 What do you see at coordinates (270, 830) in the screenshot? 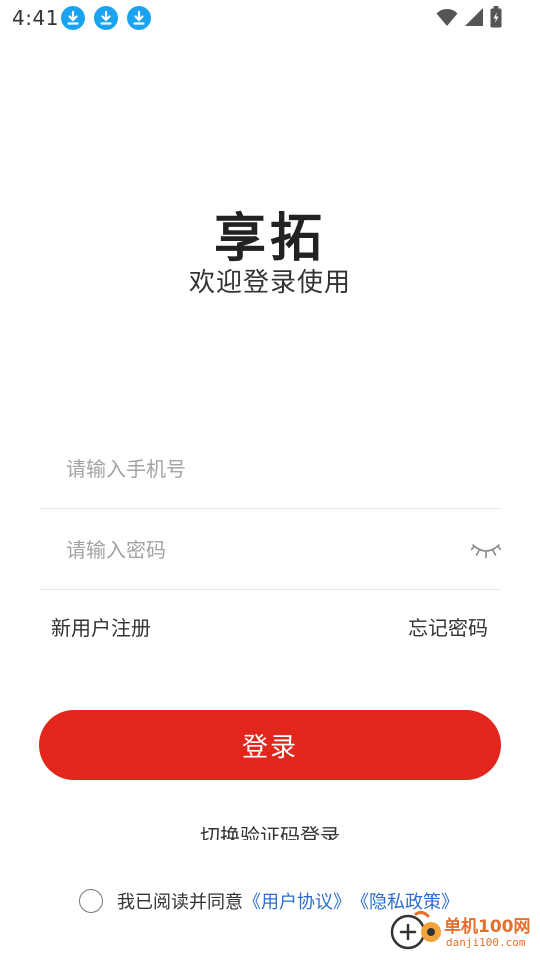
I see `switch-code-login-link: 切换验证码登录` at bounding box center [270, 830].